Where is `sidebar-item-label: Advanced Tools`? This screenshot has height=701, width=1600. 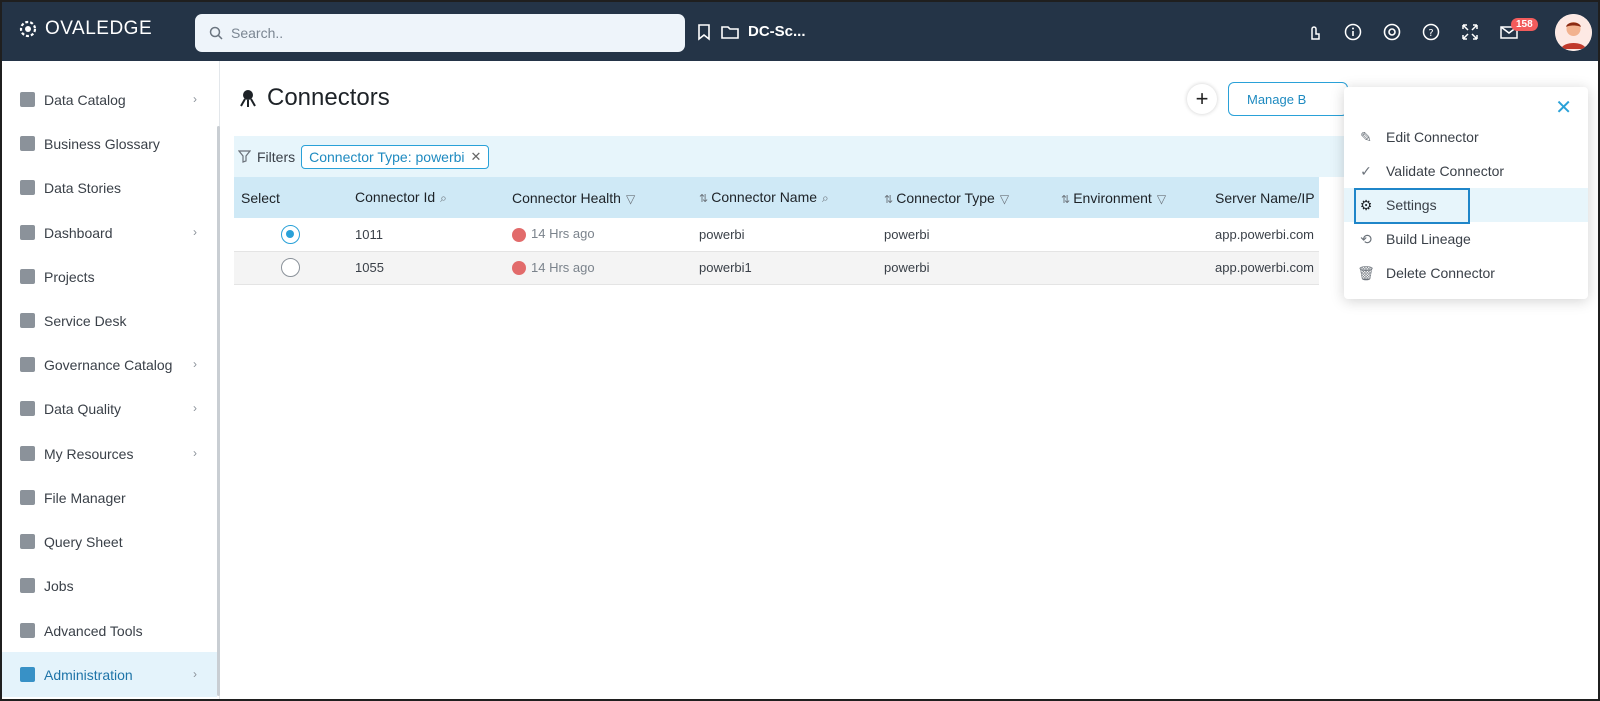
sidebar-item-label: Advanced Tools is located at coordinates (93, 630).